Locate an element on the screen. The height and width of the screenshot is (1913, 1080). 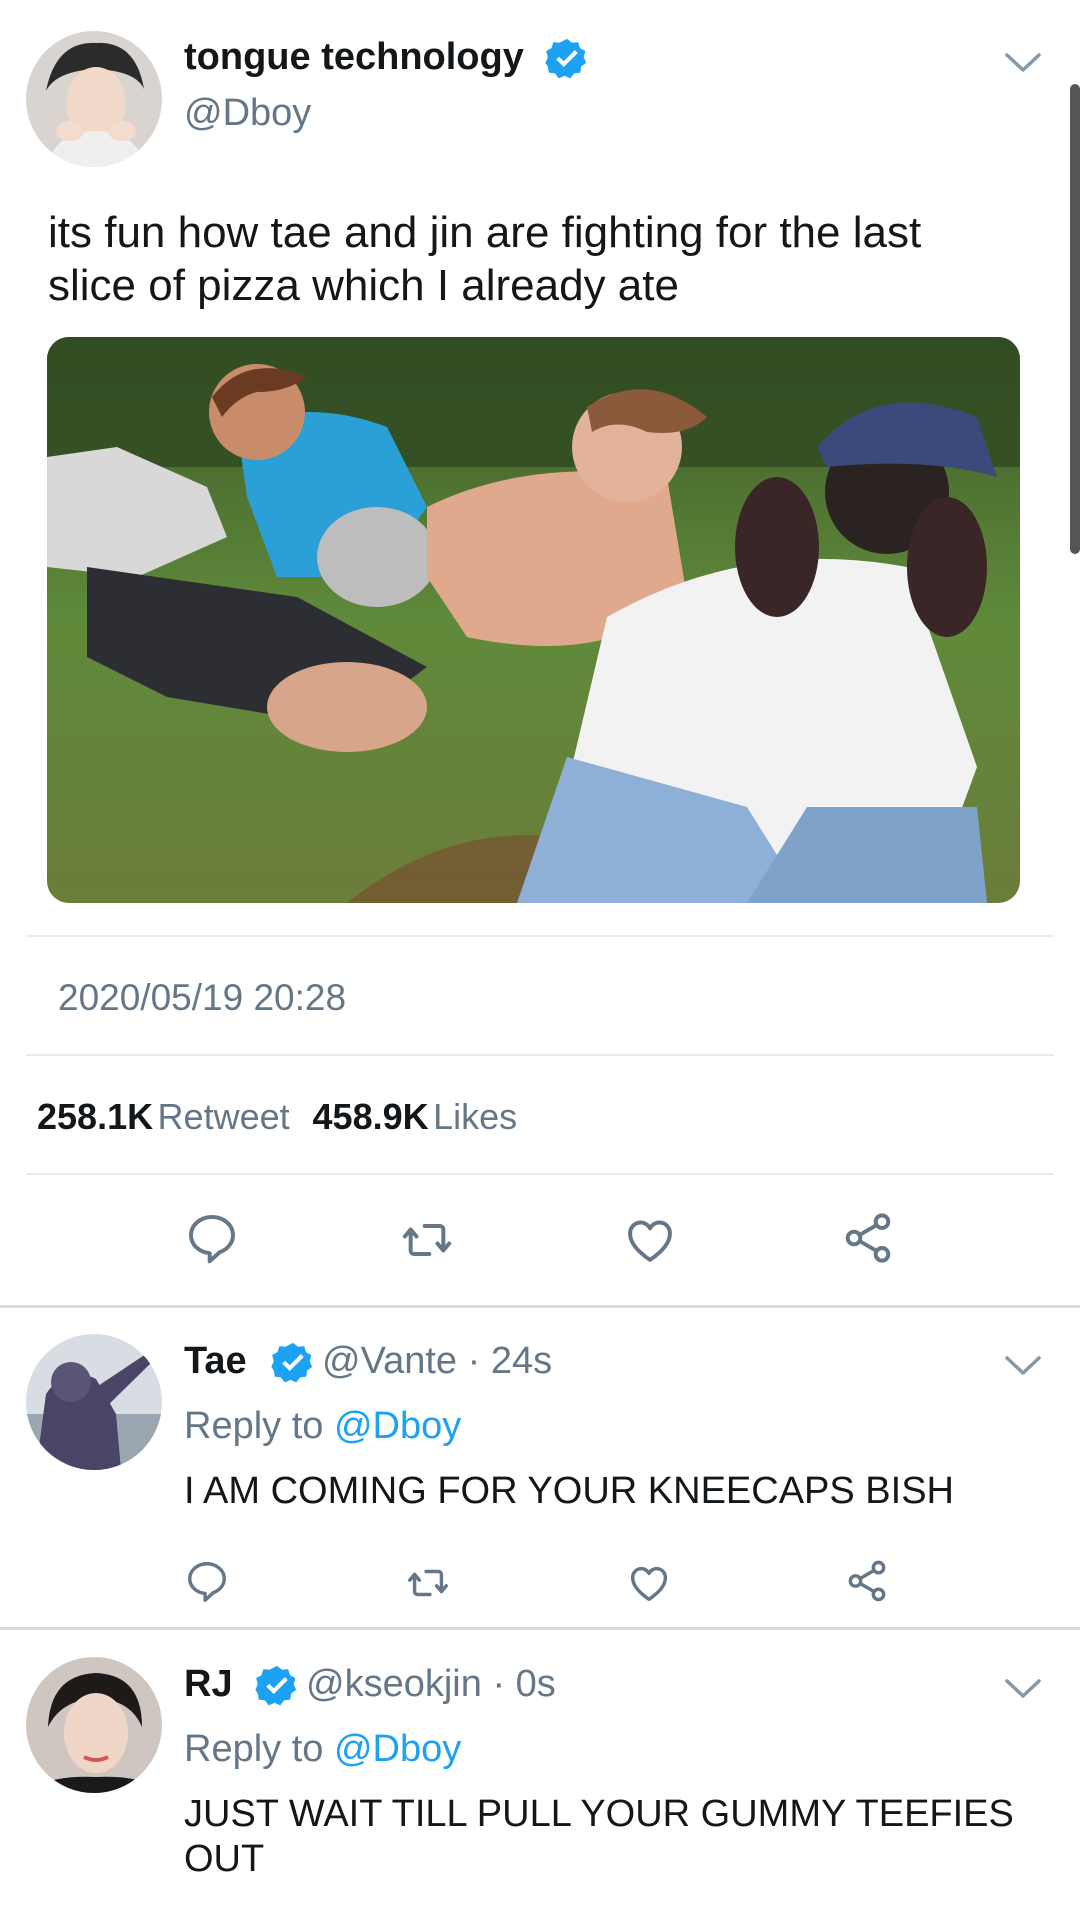
reply-author-name: RJ is located at coordinates (208, 1684).